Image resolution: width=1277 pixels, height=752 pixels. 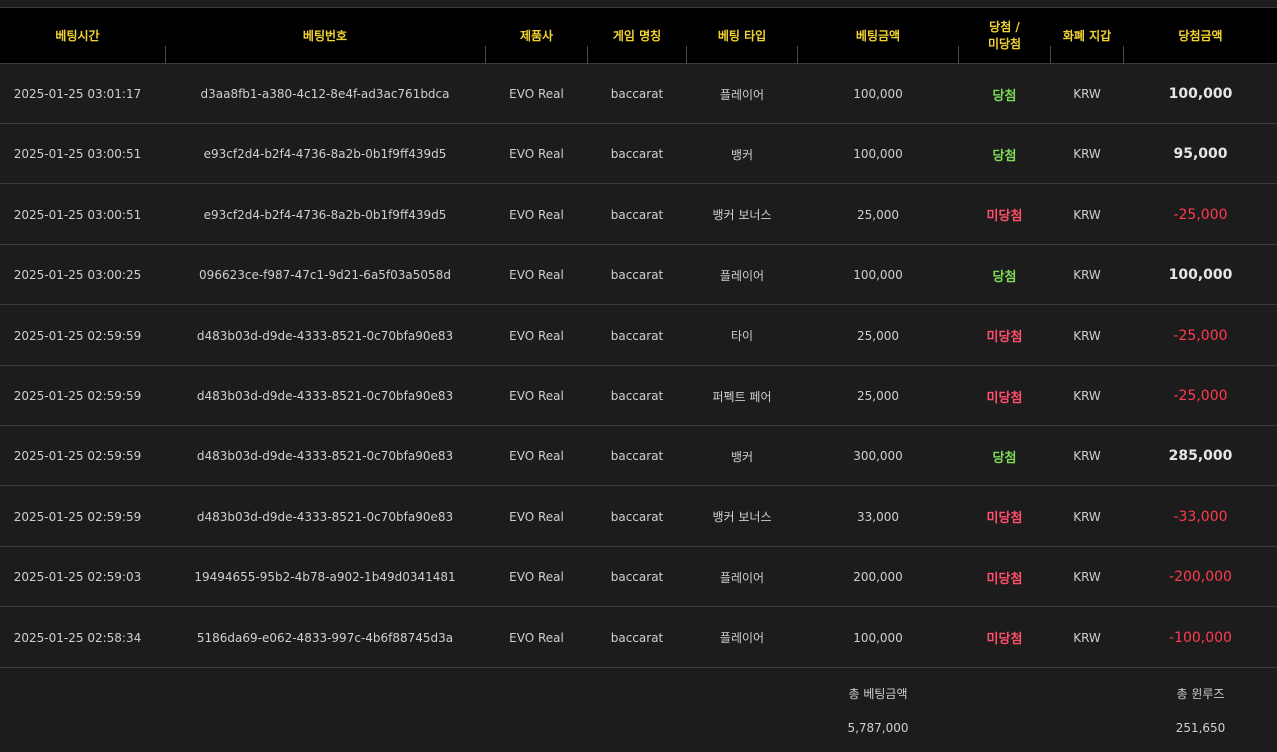 I want to click on cell-payout: 285,000, so click(x=1200, y=456).